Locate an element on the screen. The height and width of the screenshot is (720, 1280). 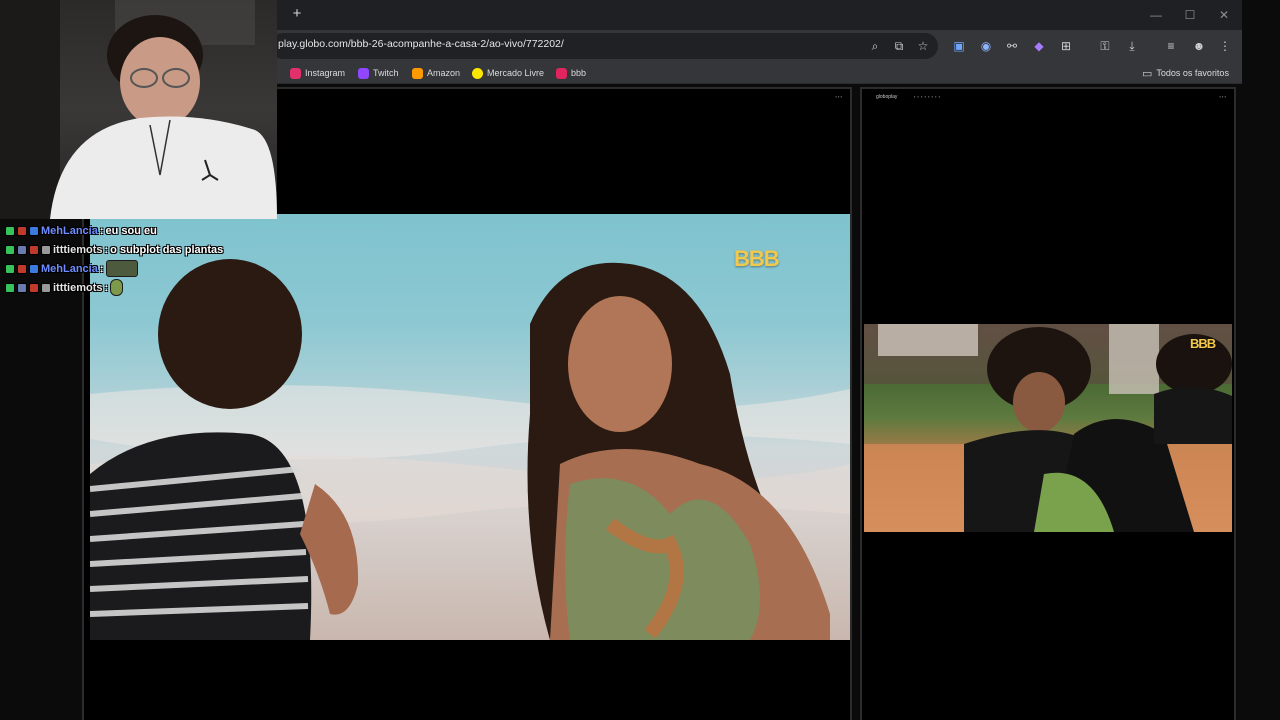
bookmark-label: Twitch is located at coordinates (386, 73).